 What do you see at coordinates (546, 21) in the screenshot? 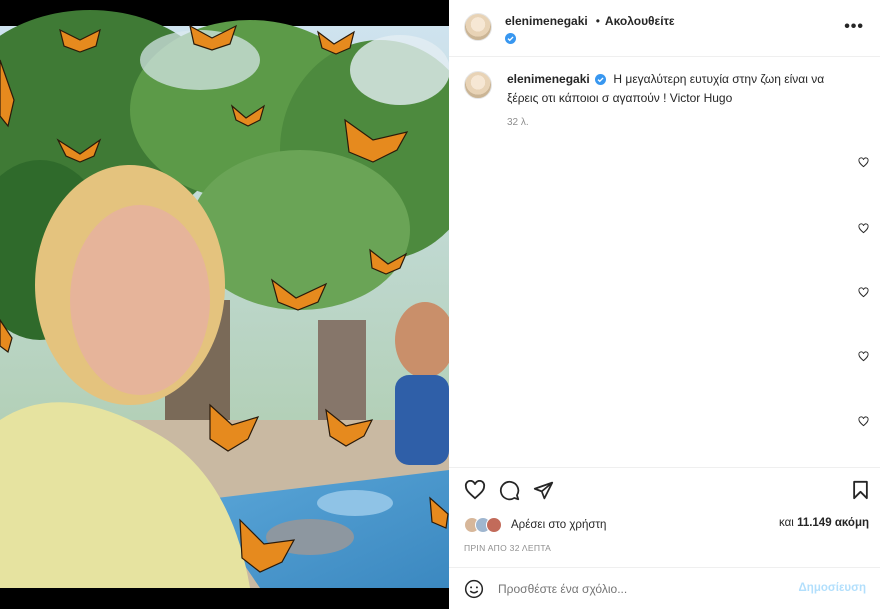
I see `header-username: elenimenegaki` at bounding box center [546, 21].